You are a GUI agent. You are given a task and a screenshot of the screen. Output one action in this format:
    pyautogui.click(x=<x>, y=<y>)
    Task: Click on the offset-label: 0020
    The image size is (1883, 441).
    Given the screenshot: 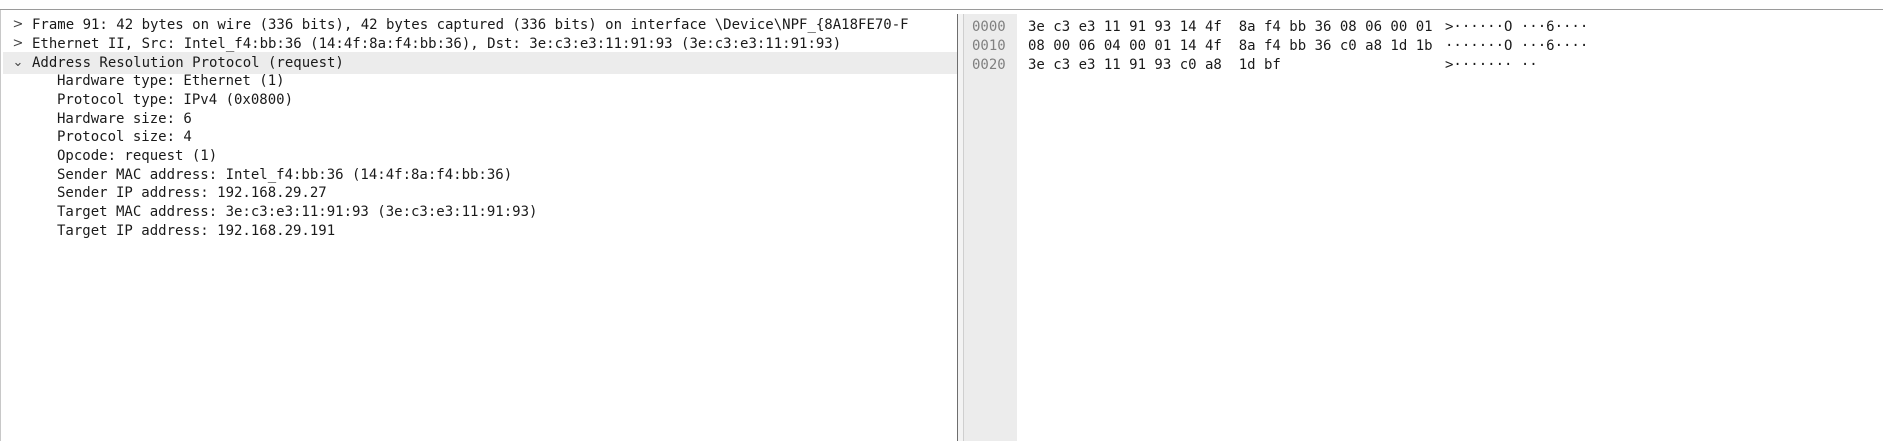 What is the action you would take?
    pyautogui.click(x=989, y=65)
    